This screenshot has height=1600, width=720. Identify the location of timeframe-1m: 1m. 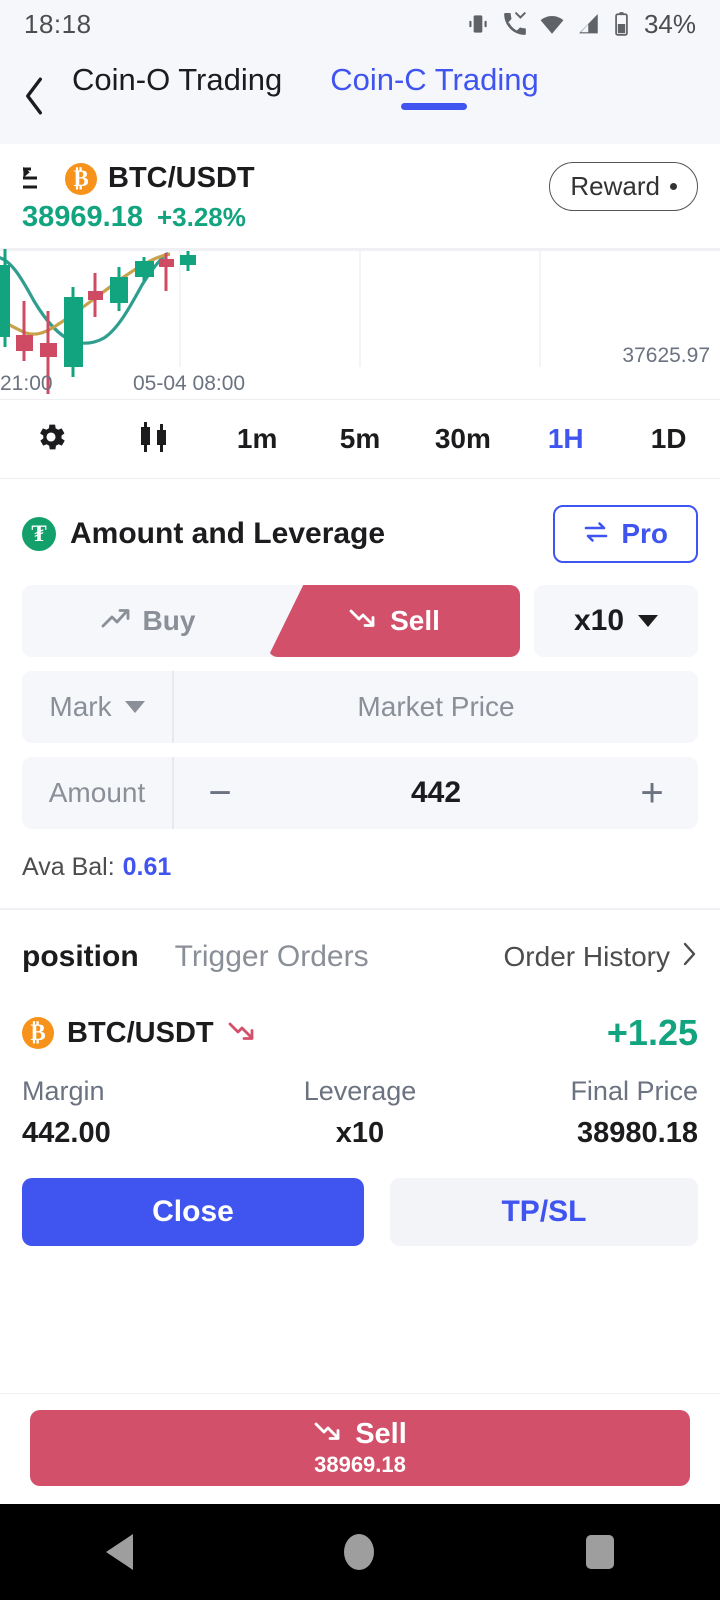
(257, 439).